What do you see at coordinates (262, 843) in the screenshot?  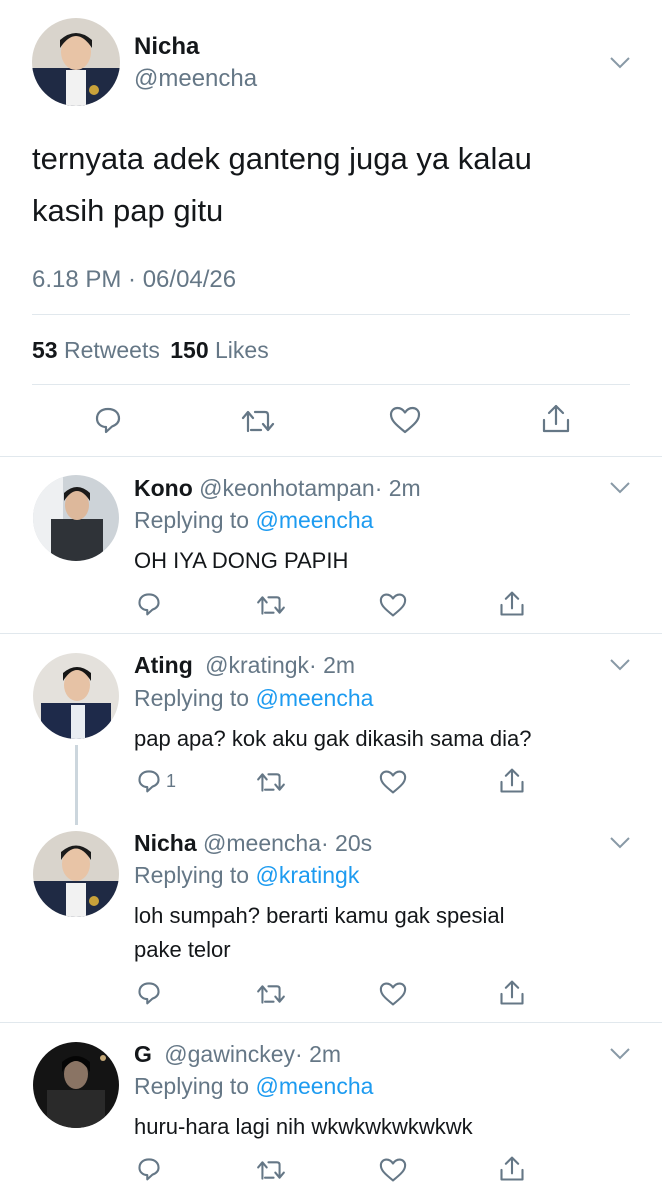 I see `reply-author-handle: @meencha` at bounding box center [262, 843].